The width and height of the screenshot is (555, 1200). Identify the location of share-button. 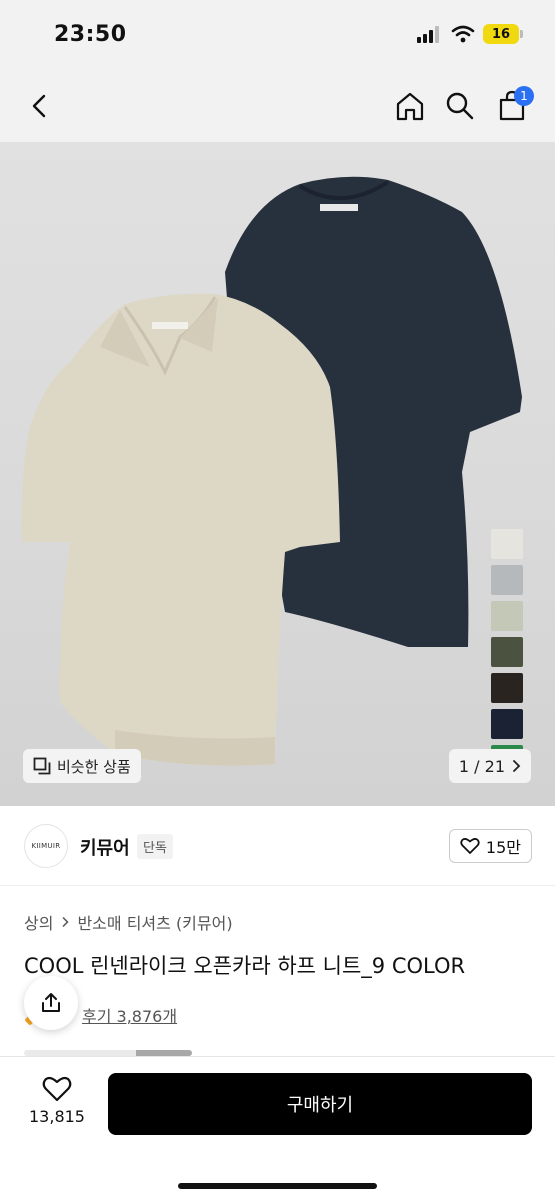
(51, 1003).